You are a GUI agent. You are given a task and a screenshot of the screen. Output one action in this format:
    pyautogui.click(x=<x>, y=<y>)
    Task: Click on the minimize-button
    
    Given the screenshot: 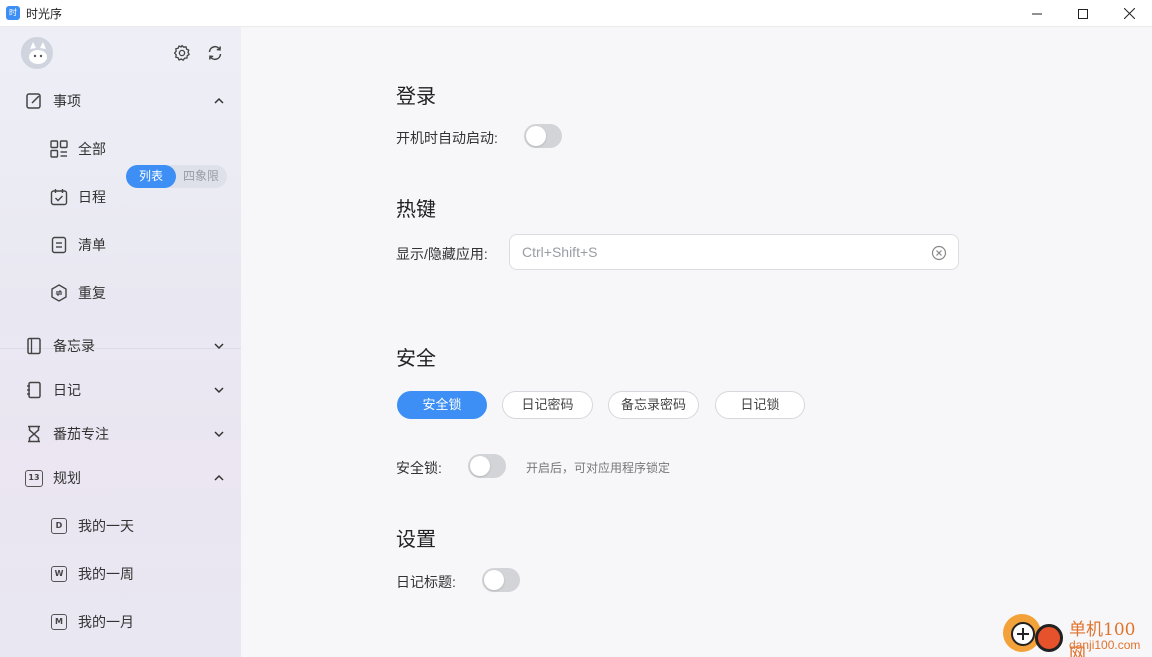 What is the action you would take?
    pyautogui.click(x=1037, y=13)
    